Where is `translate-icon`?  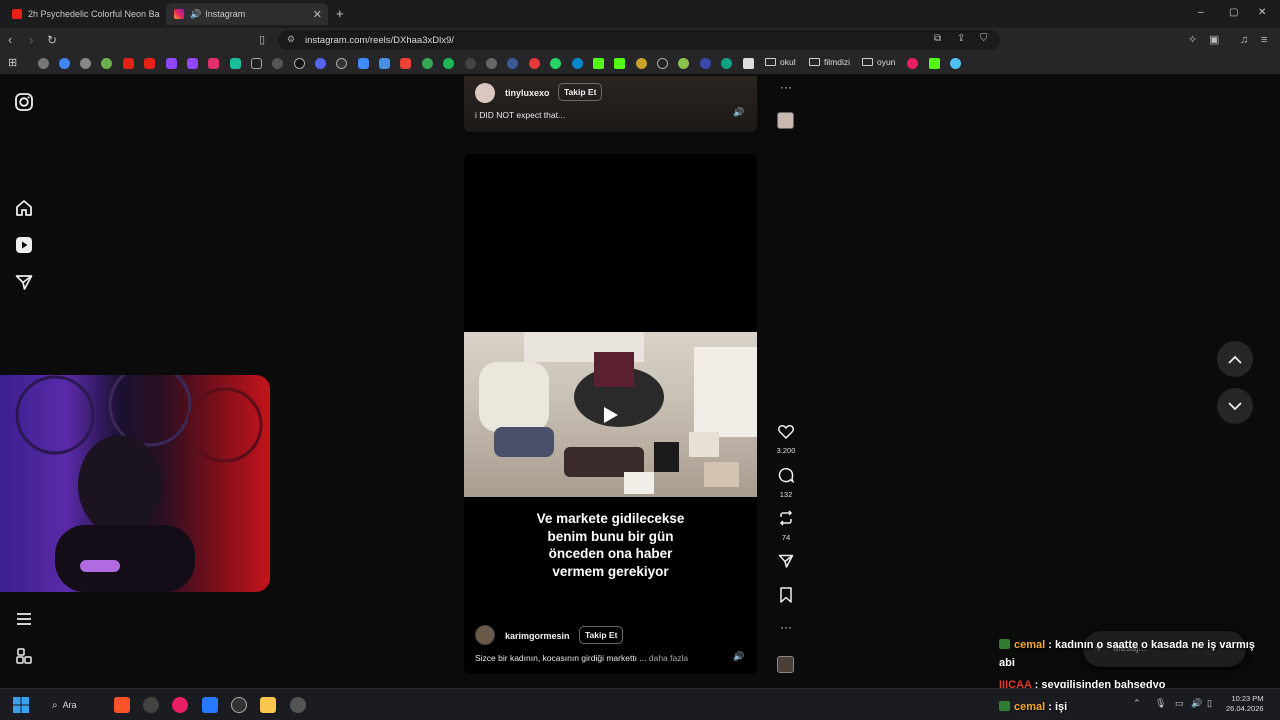 translate-icon is located at coordinates (384, 63).